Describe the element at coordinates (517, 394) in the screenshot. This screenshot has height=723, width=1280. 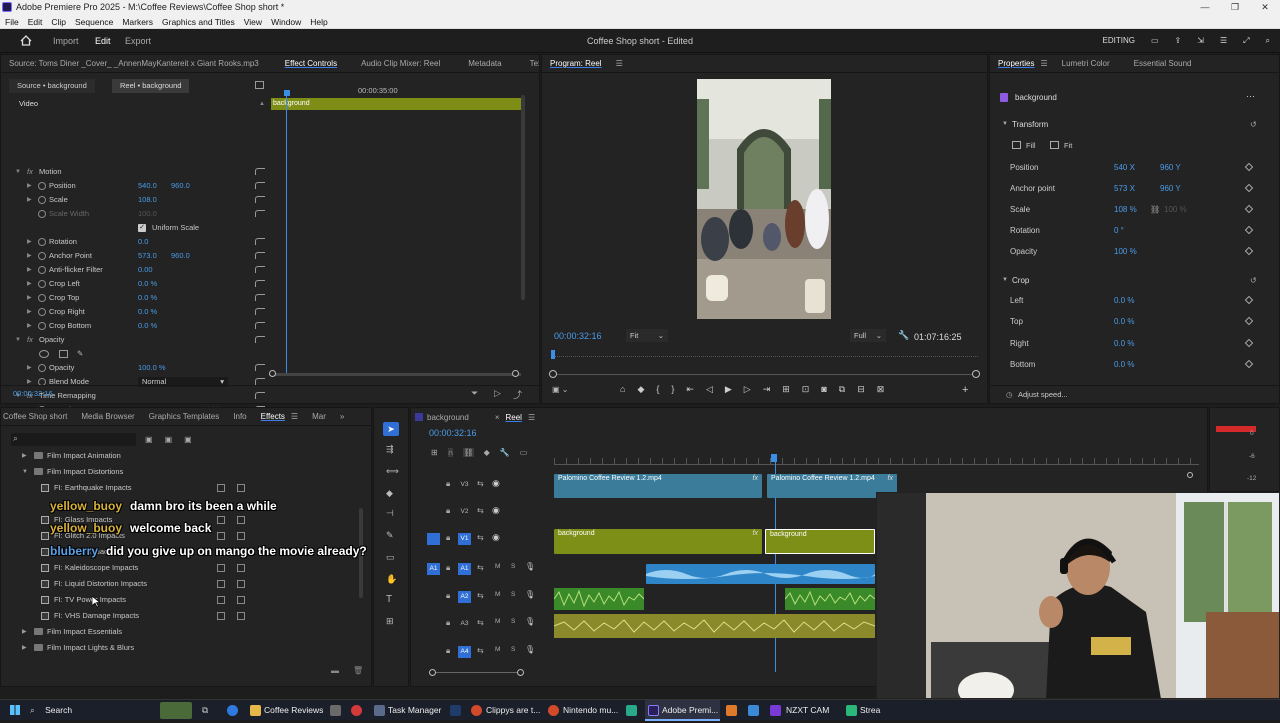
I see `export-frame-icon: ⤴` at that location.